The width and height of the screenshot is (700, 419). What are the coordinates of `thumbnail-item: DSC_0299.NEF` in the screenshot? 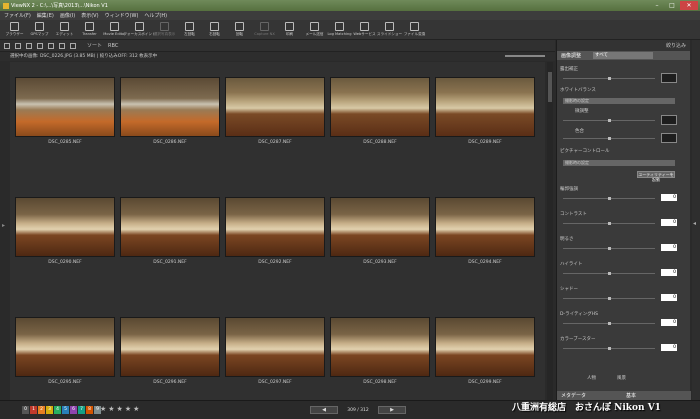 It's located at (485, 351).